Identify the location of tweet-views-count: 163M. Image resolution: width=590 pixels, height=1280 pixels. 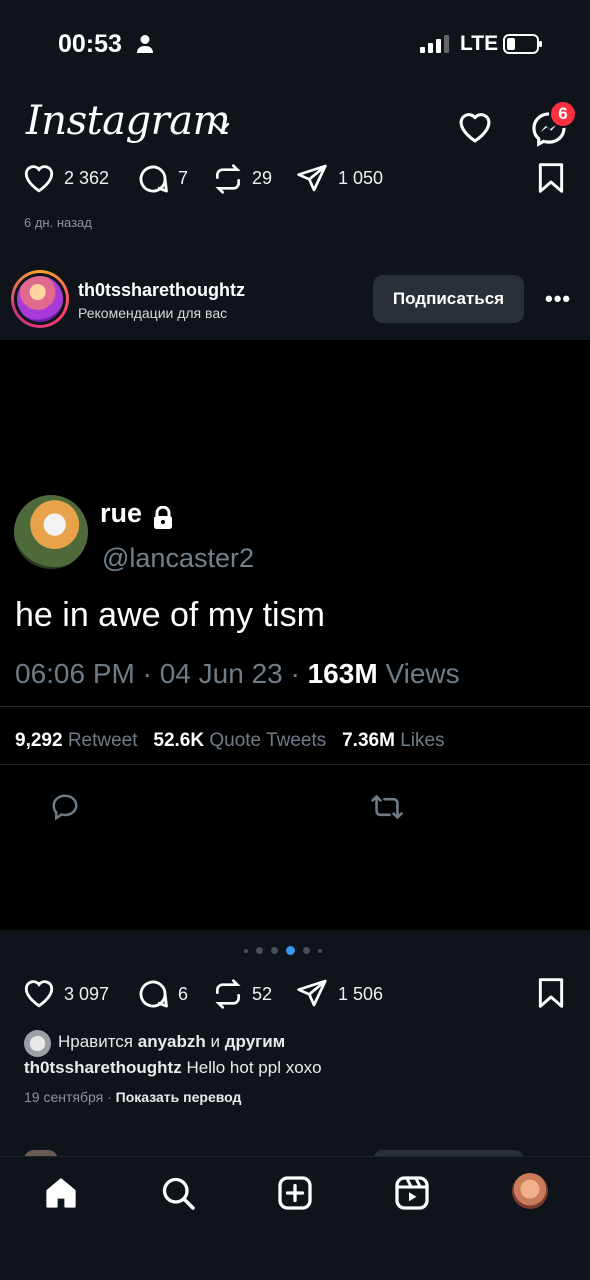
(342, 673).